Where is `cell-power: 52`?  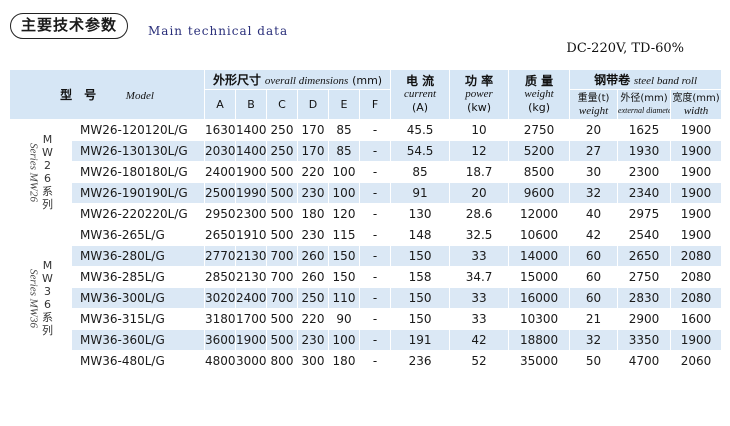
cell-power: 52 is located at coordinates (479, 361).